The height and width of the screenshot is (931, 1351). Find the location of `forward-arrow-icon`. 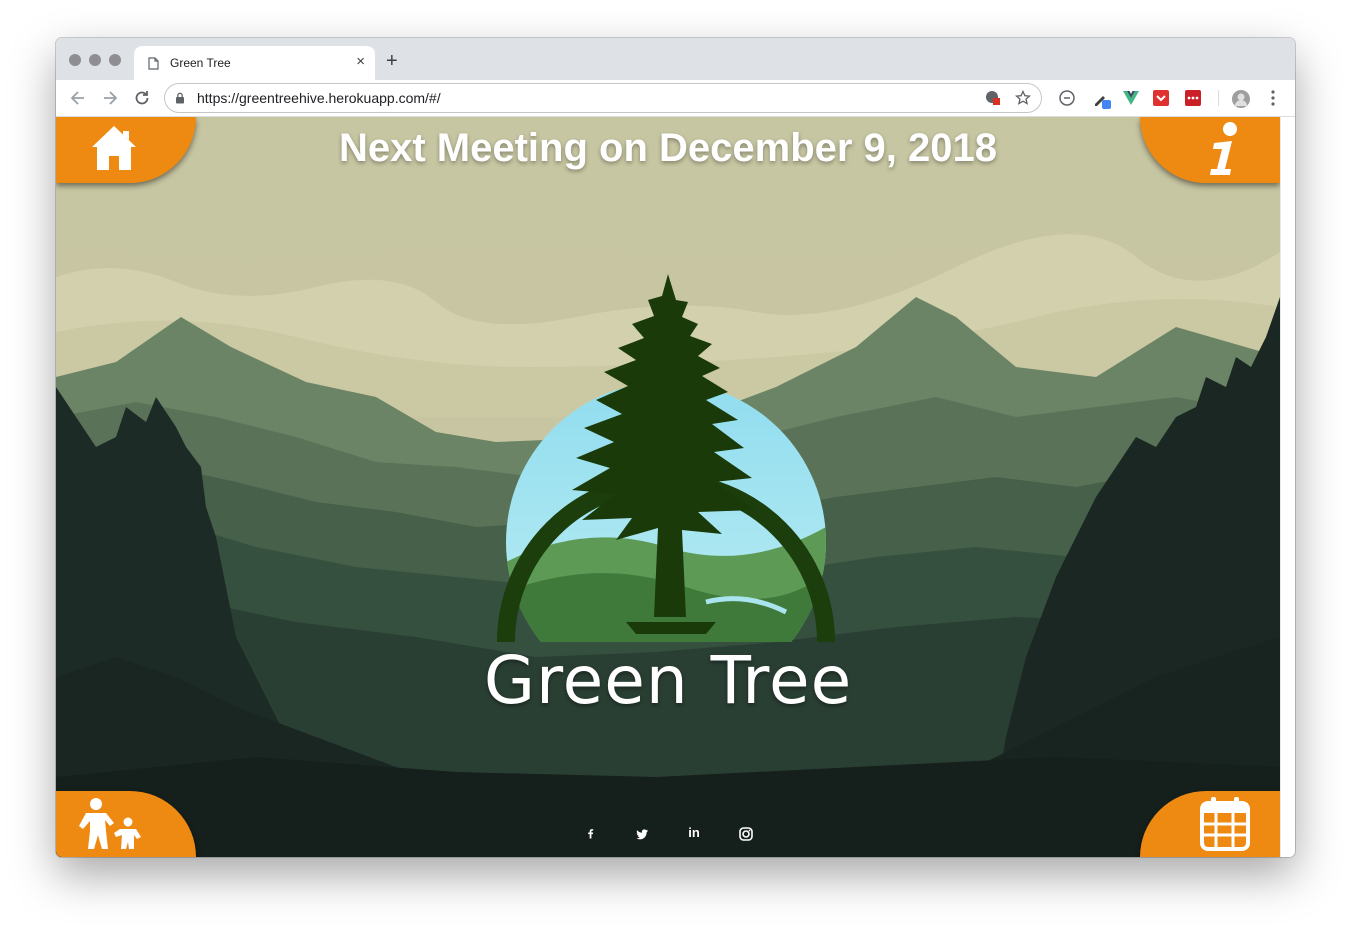

forward-arrow-icon is located at coordinates (110, 98).